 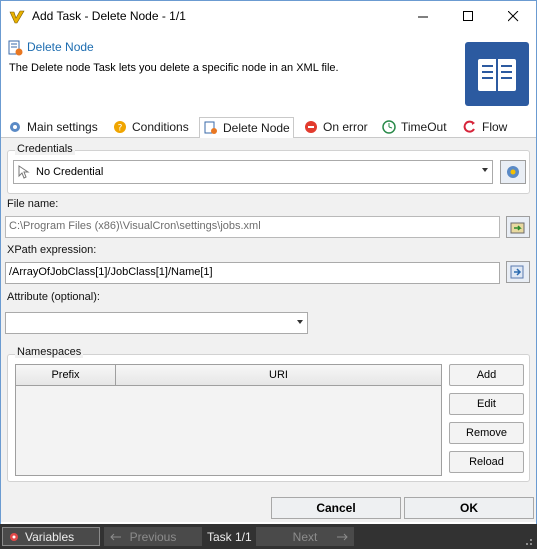 I want to click on tab-flow: Flow, so click(x=489, y=127).